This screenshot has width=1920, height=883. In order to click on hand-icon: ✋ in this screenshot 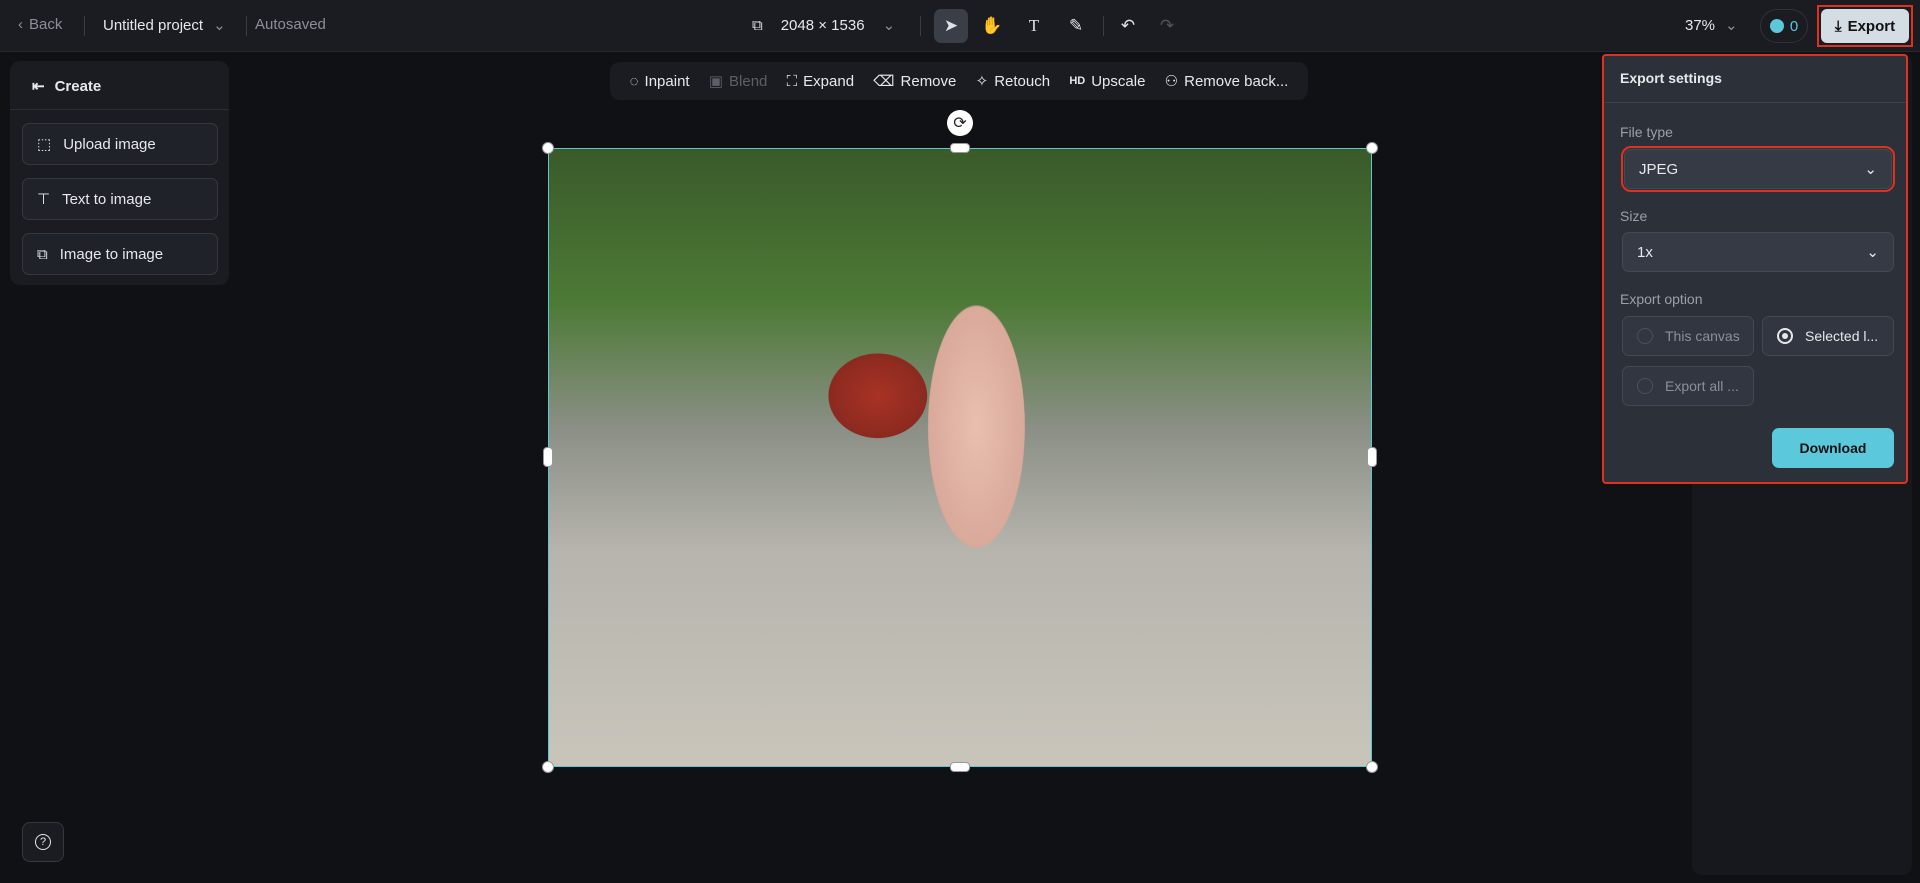, I will do `click(992, 25)`.